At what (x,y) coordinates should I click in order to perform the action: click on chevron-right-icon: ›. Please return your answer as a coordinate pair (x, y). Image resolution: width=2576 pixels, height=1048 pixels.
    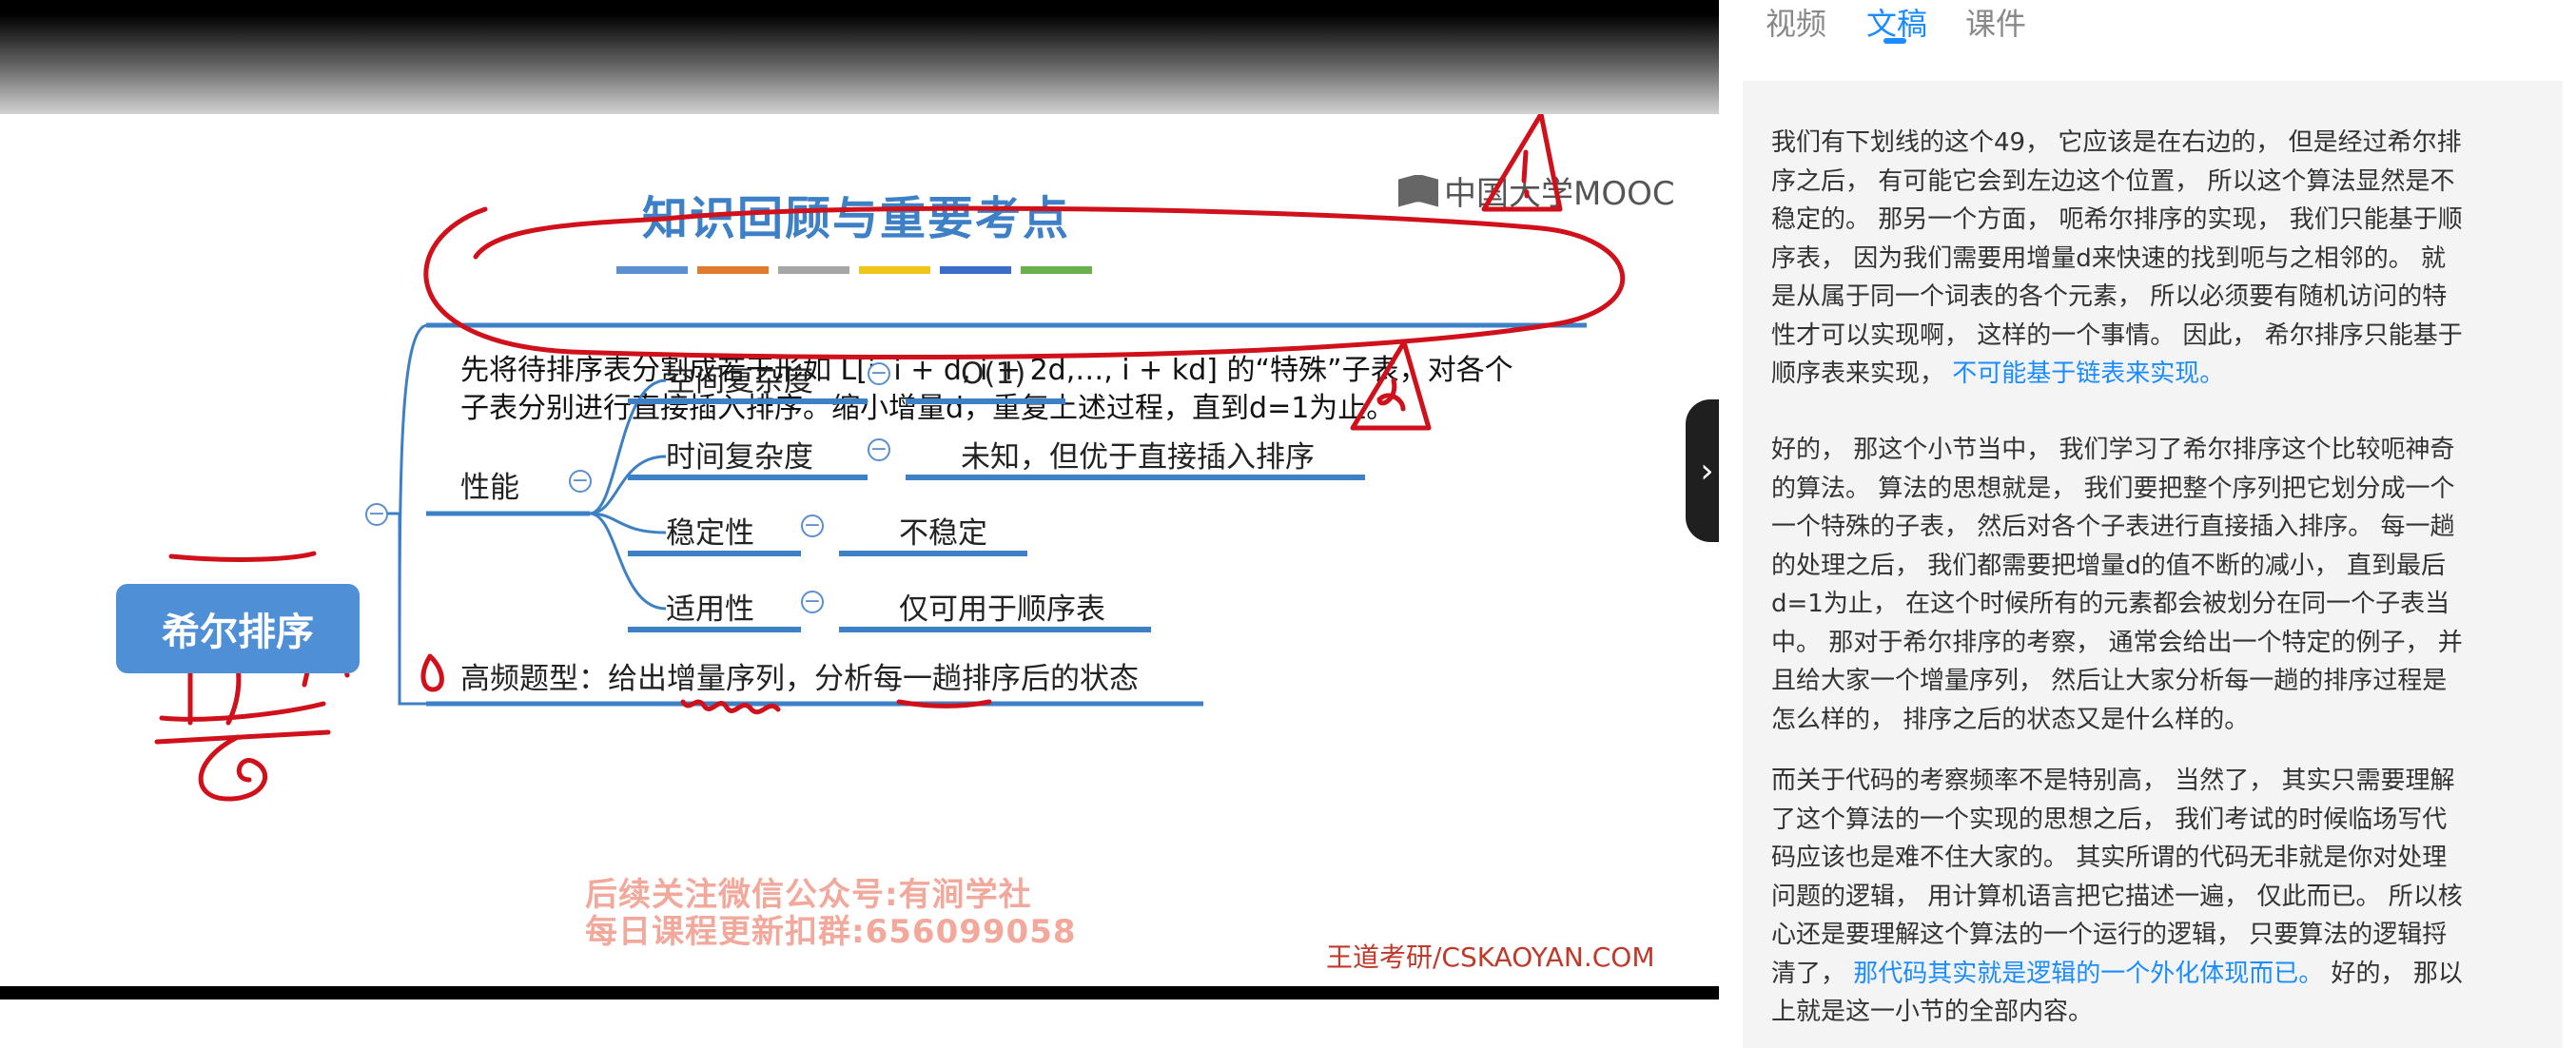
    Looking at the image, I should click on (1707, 471).